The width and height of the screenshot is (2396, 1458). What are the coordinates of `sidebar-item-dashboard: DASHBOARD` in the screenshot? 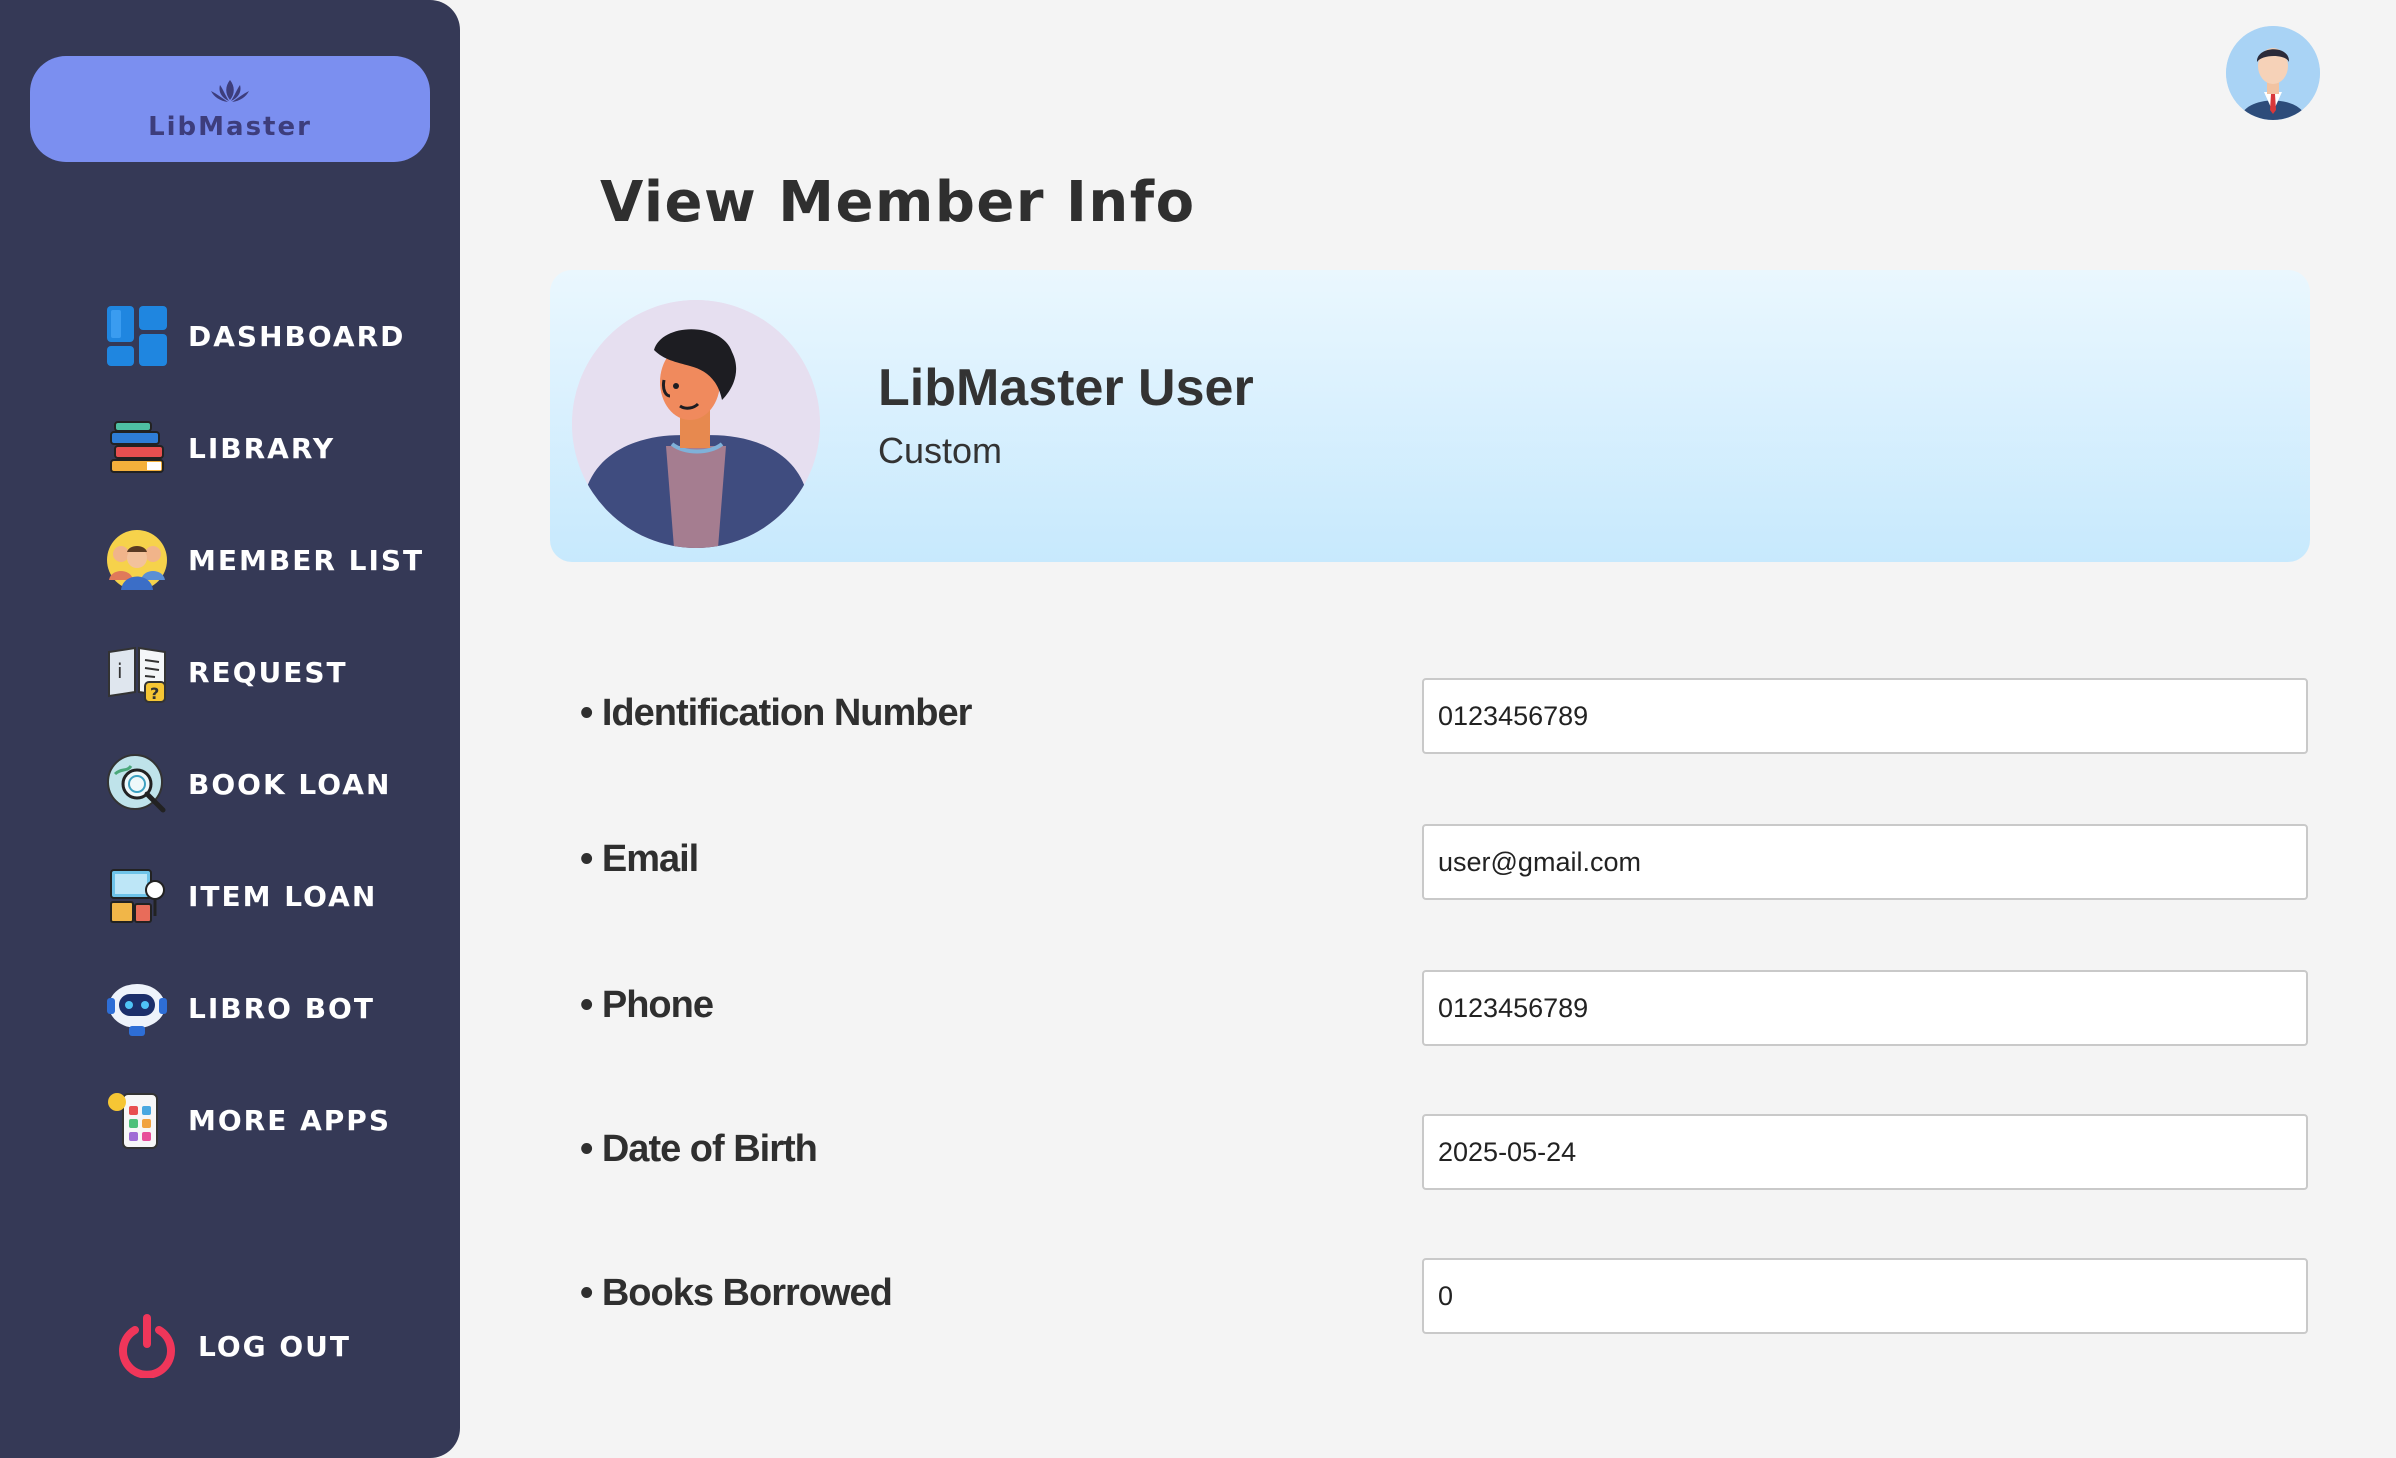 It's located at (274, 336).